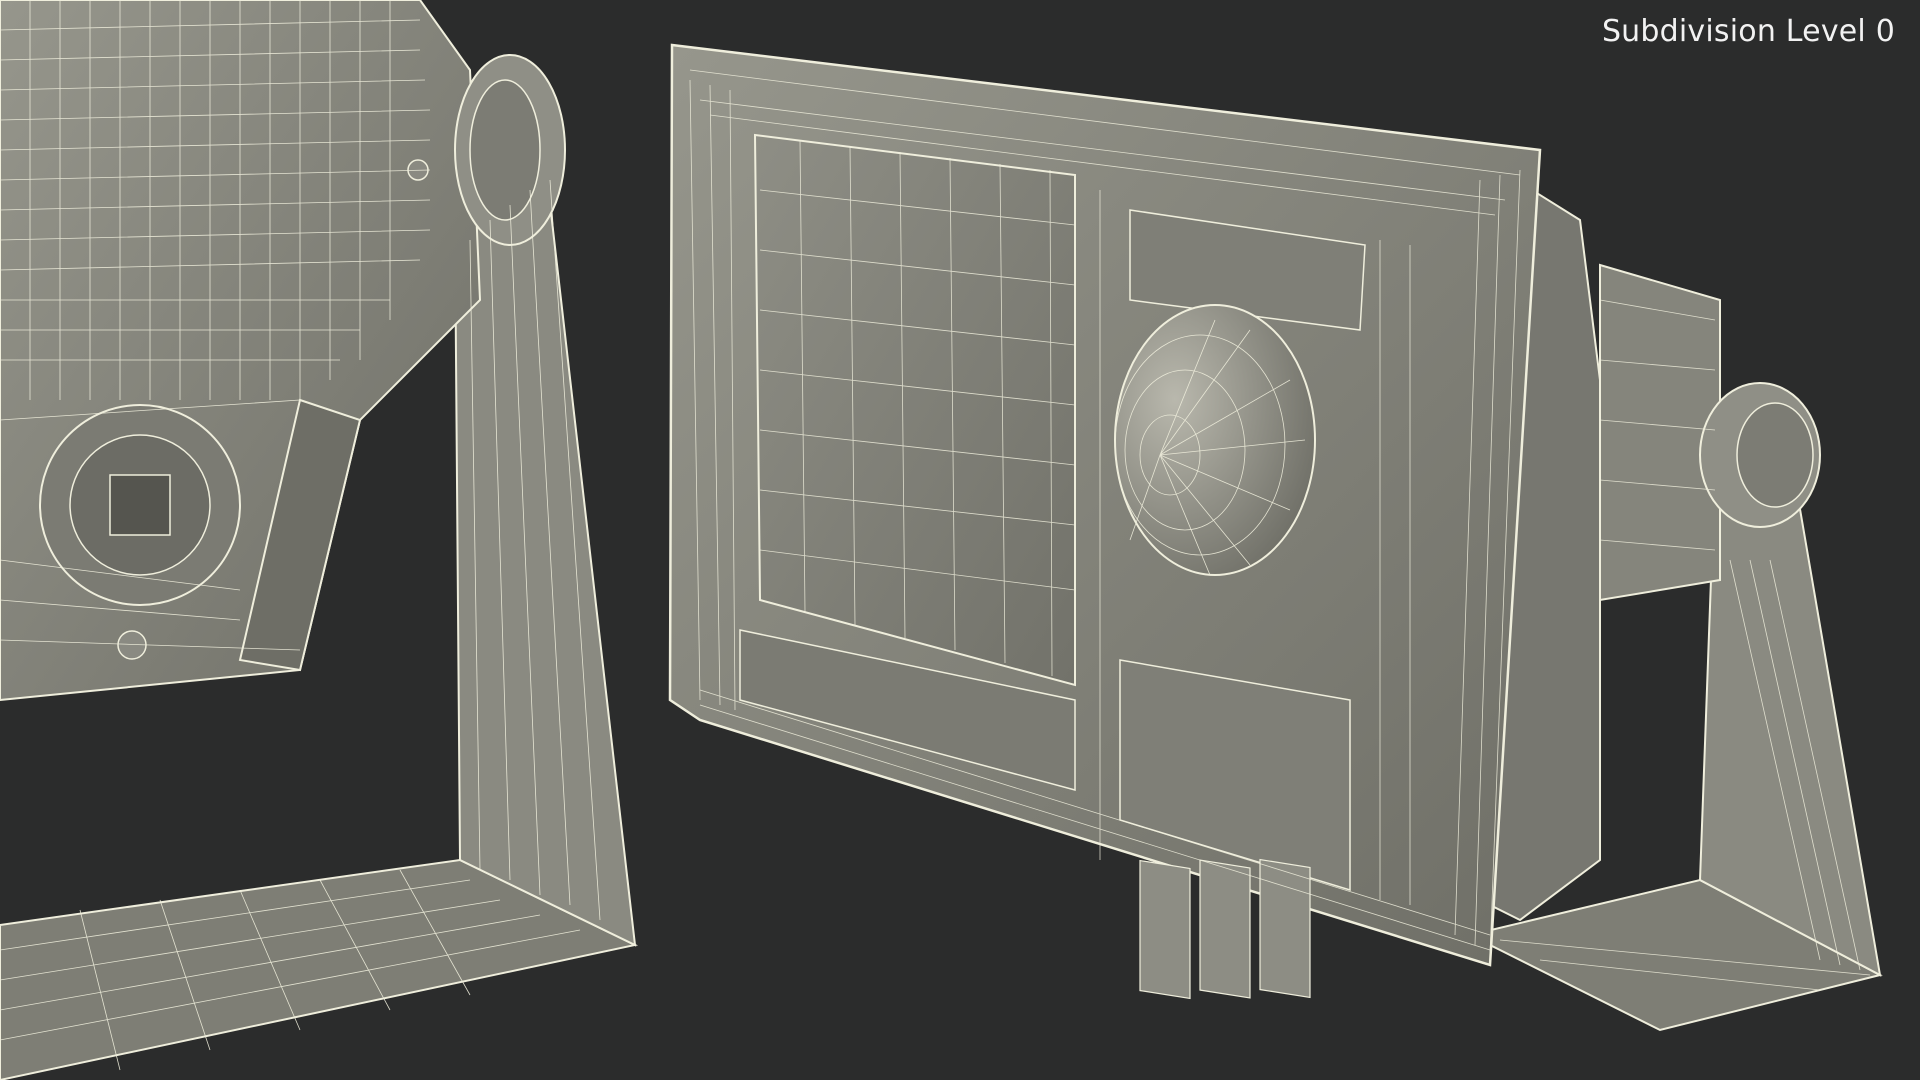 The image size is (1920, 1080). Describe the element at coordinates (545, 552) in the screenshot. I see `left-bracket-arm` at that location.